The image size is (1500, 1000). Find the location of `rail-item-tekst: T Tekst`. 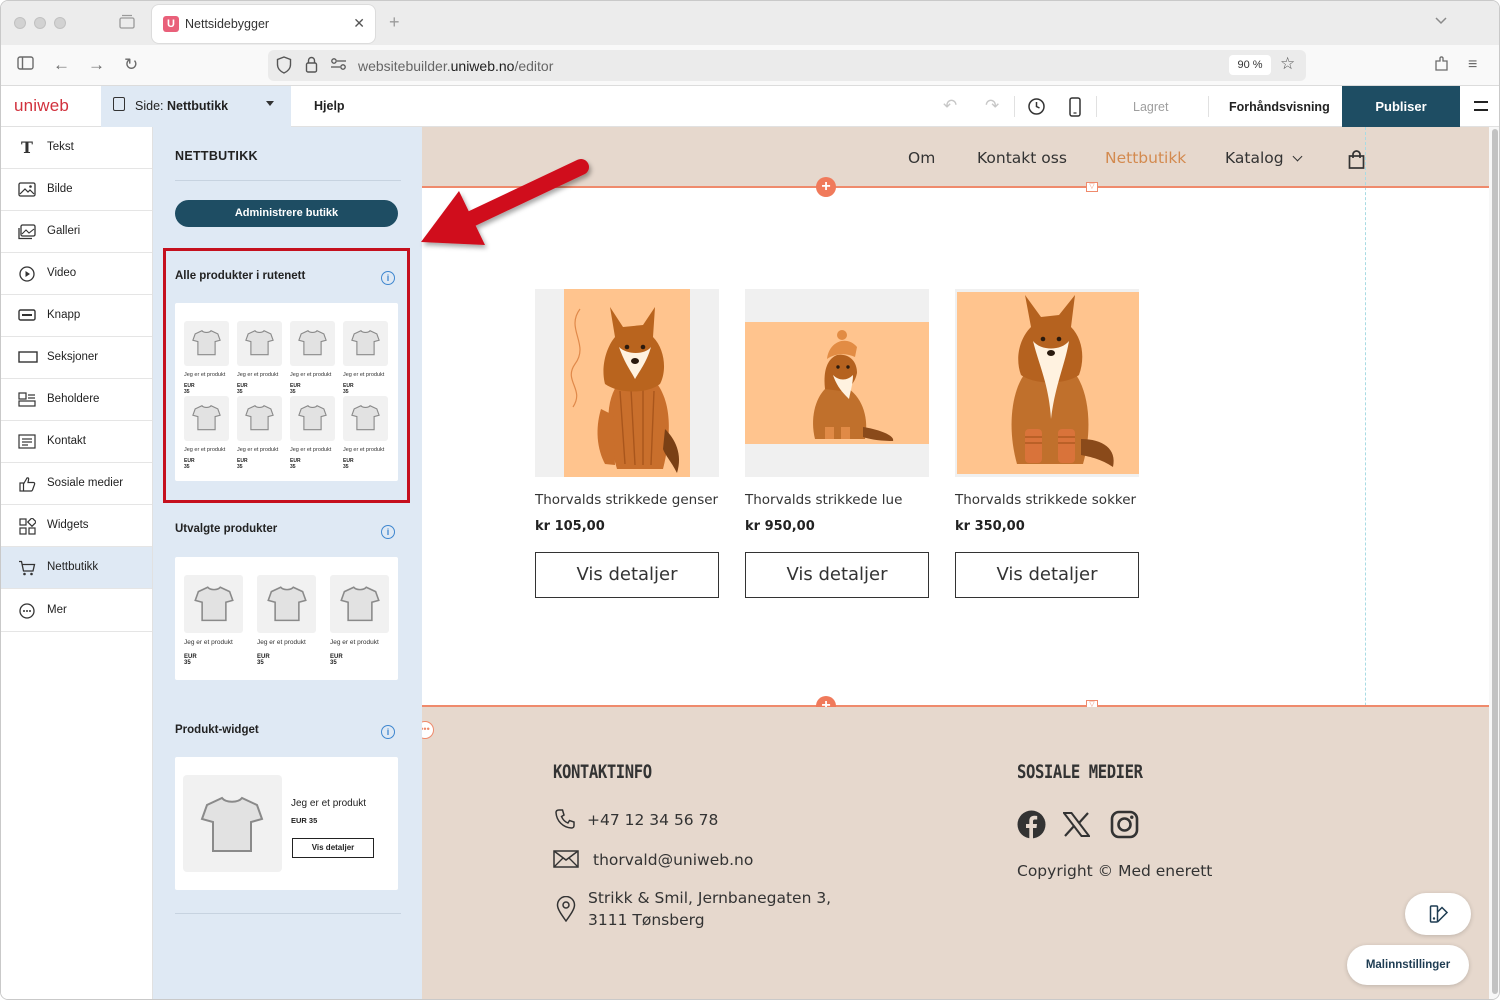

rail-item-tekst: T Tekst is located at coordinates (76, 148).